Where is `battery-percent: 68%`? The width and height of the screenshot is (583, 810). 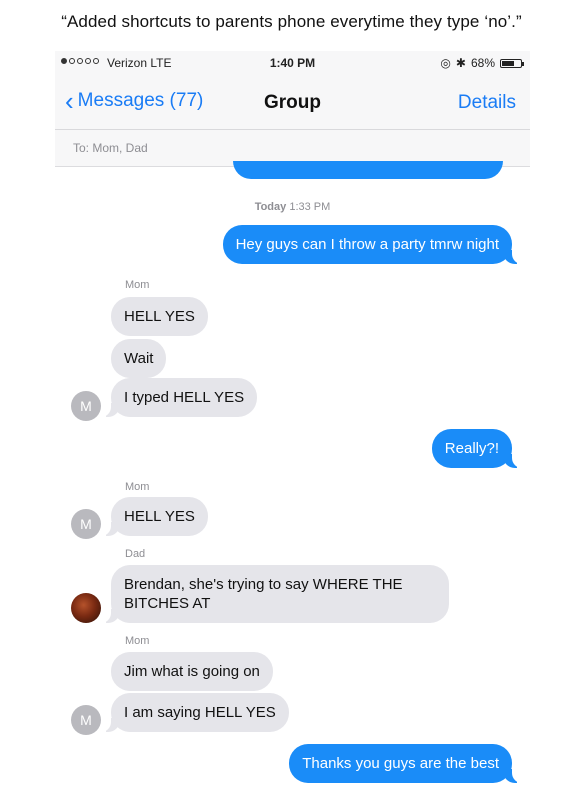
battery-percent: 68% is located at coordinates (482, 63).